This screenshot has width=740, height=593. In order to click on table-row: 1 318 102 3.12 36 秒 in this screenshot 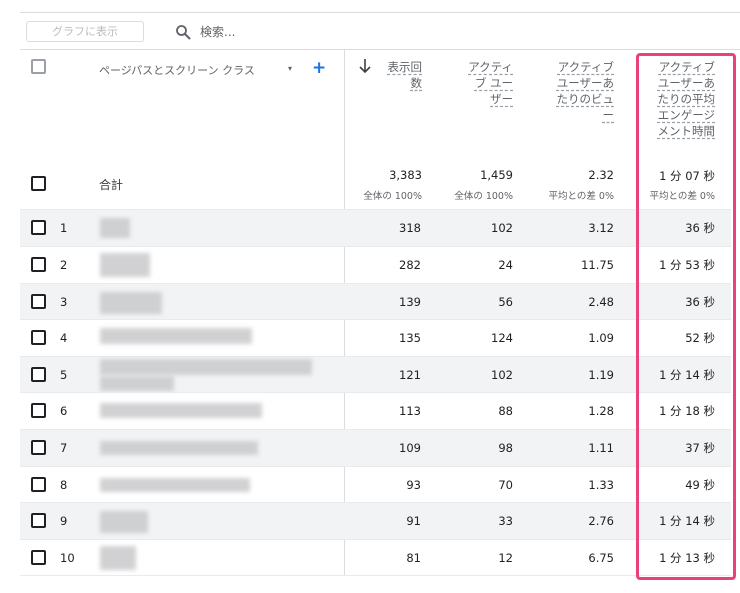, I will do `click(375, 227)`.